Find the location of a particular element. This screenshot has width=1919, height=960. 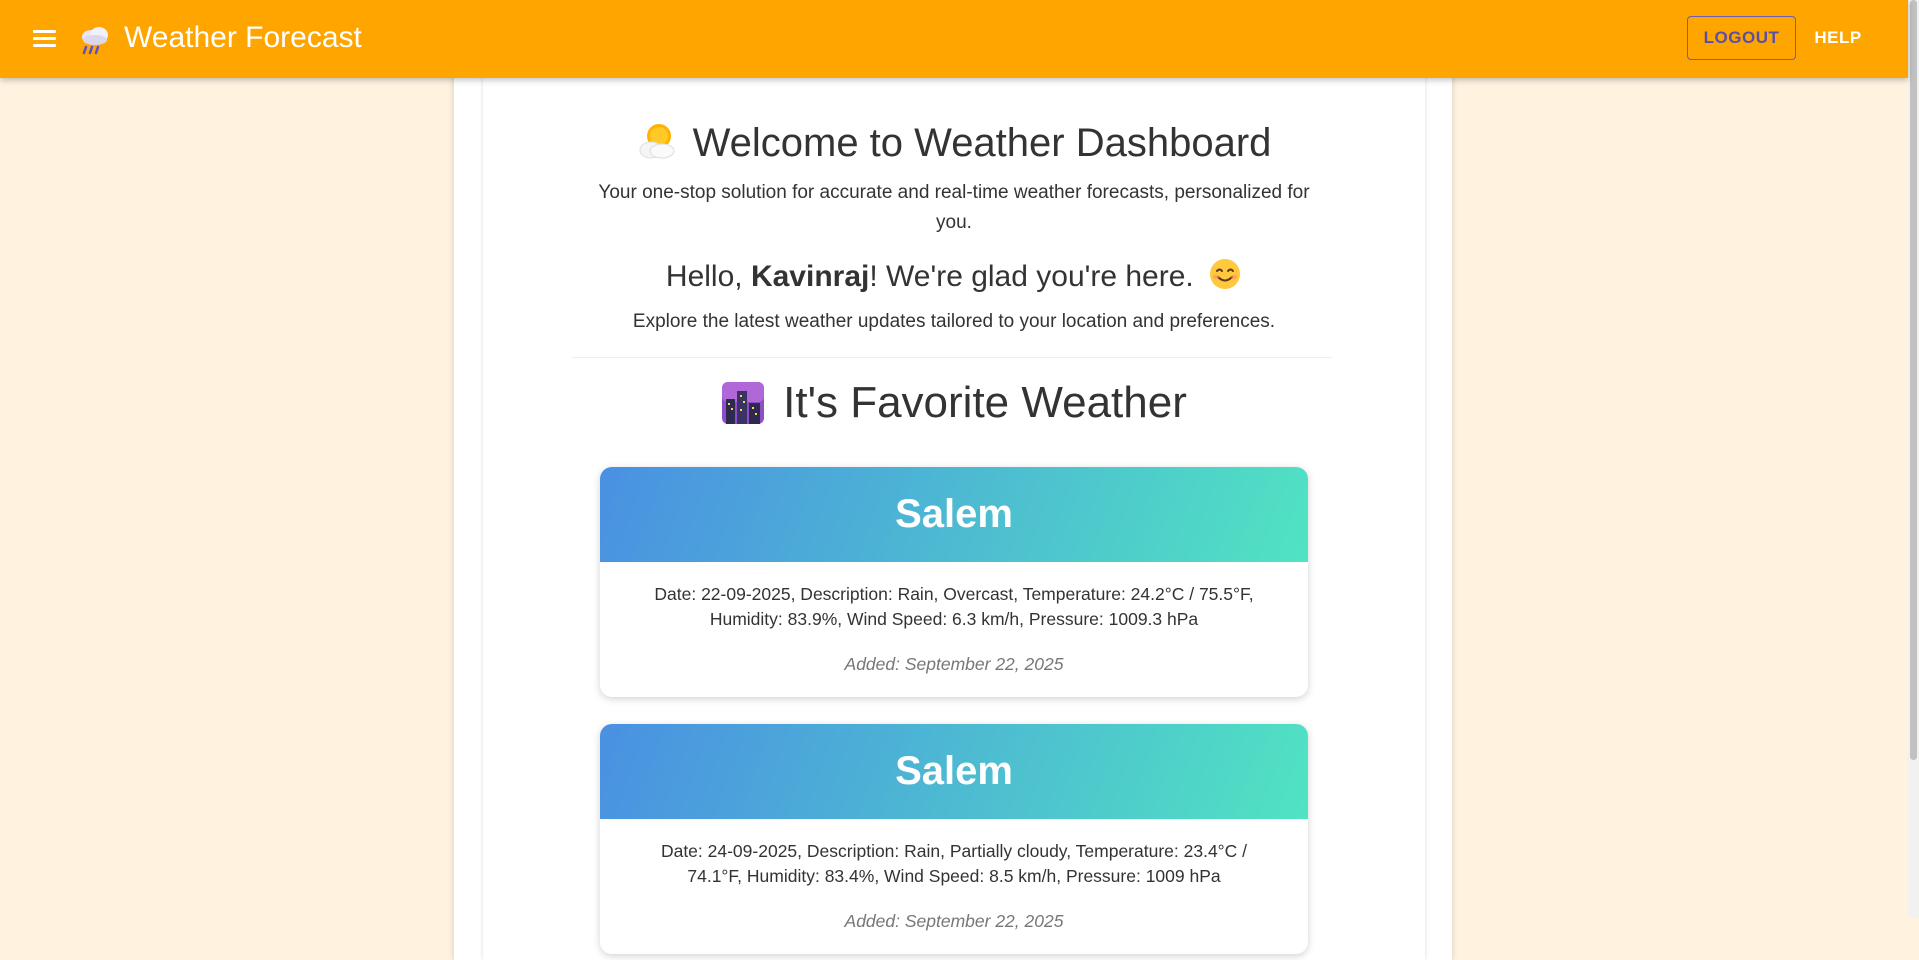

page-scrollbar is located at coordinates (1913, 459).